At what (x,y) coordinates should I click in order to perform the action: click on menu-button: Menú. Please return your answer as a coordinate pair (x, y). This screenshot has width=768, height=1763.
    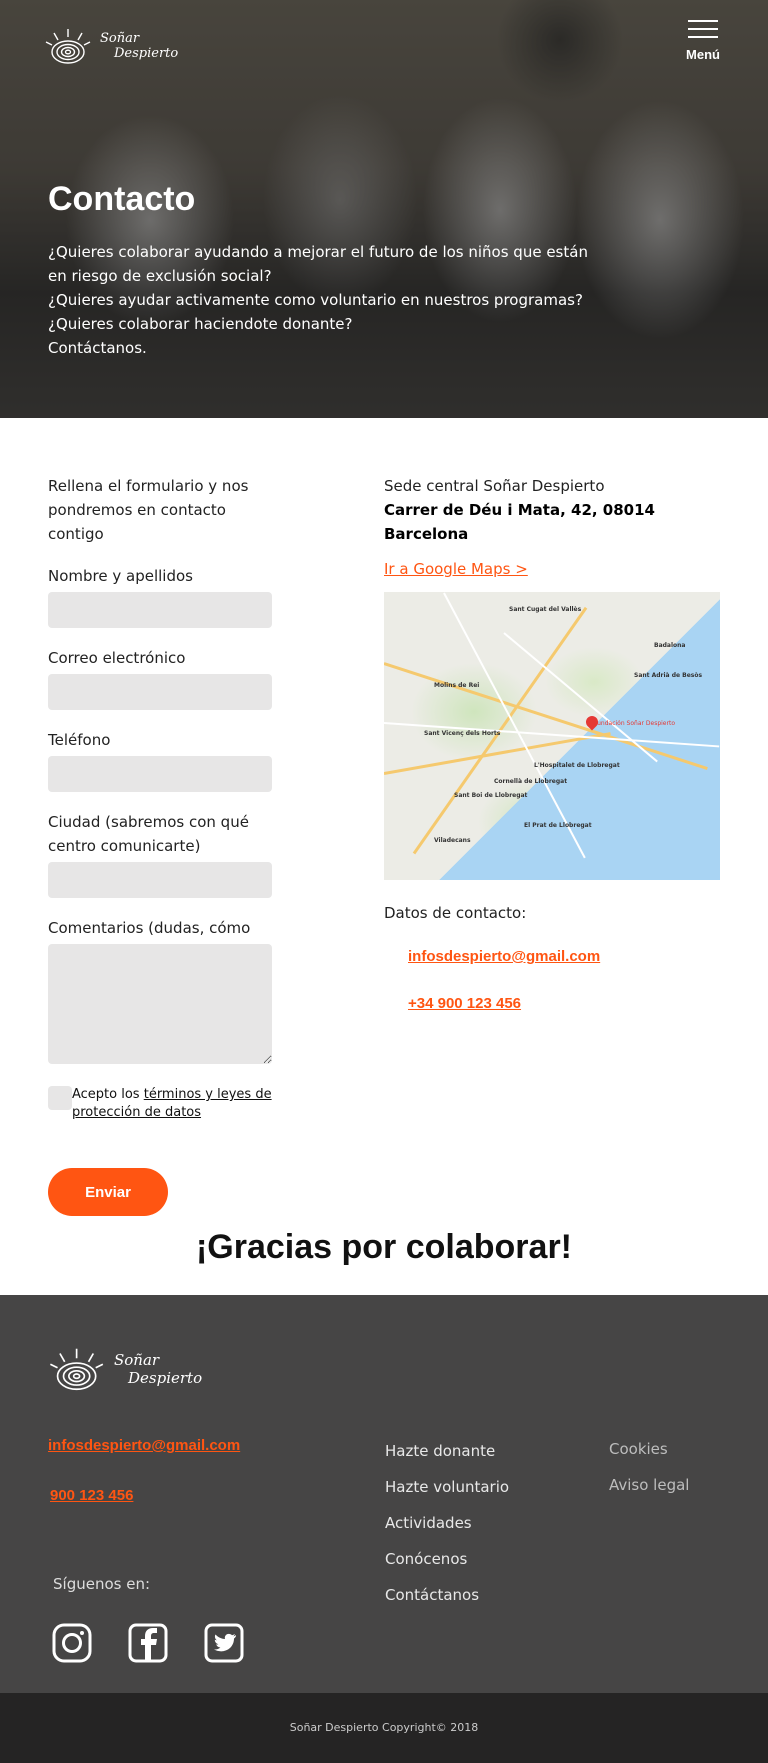
    Looking at the image, I should click on (703, 41).